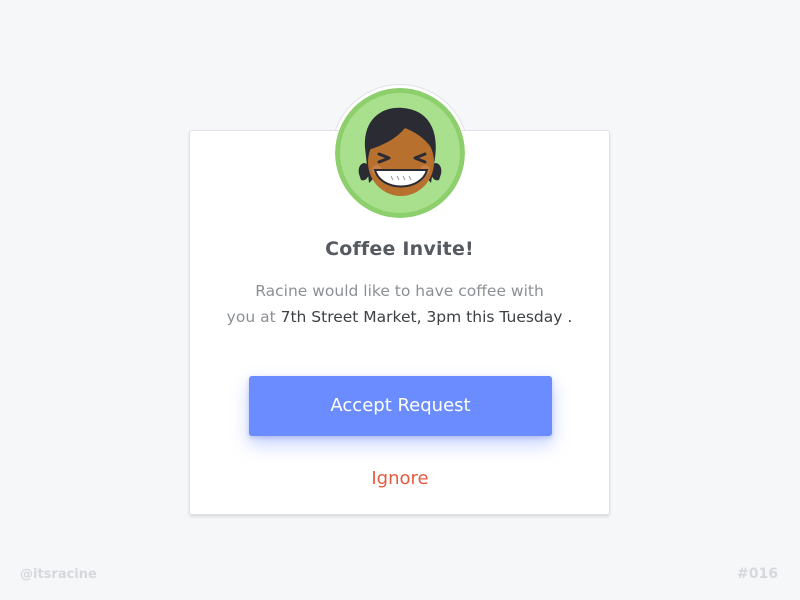 Image resolution: width=800 pixels, height=600 pixels. I want to click on accept-request-button: Accept Request, so click(400, 406).